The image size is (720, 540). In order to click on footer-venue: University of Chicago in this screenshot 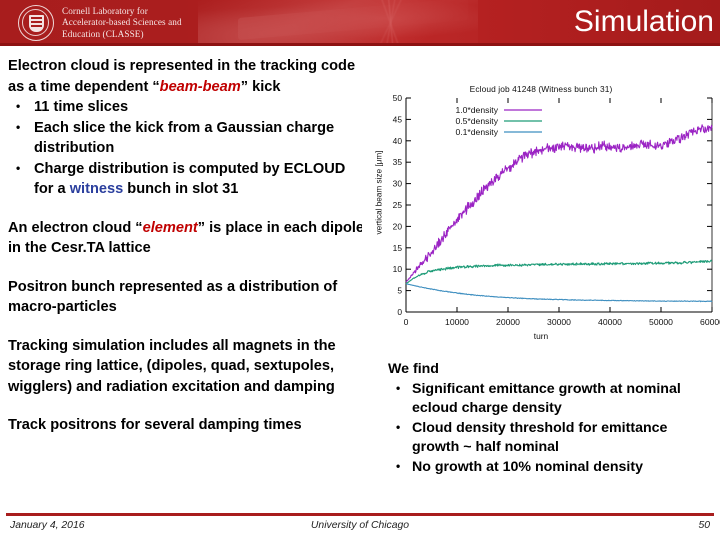, I will do `click(360, 525)`.